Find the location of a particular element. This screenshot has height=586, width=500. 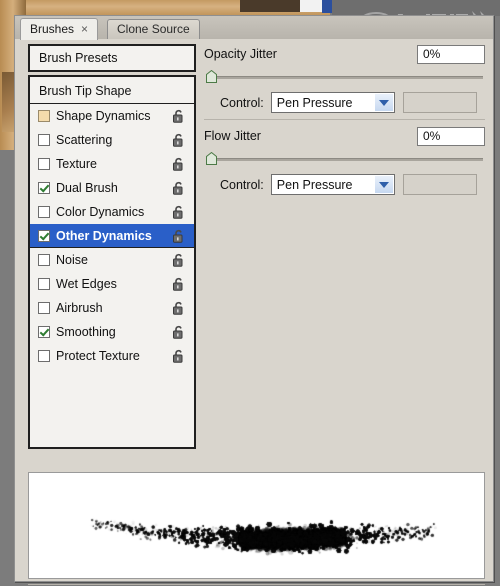

list-item-protect-texture: Protect Texture is located at coordinates (112, 356).